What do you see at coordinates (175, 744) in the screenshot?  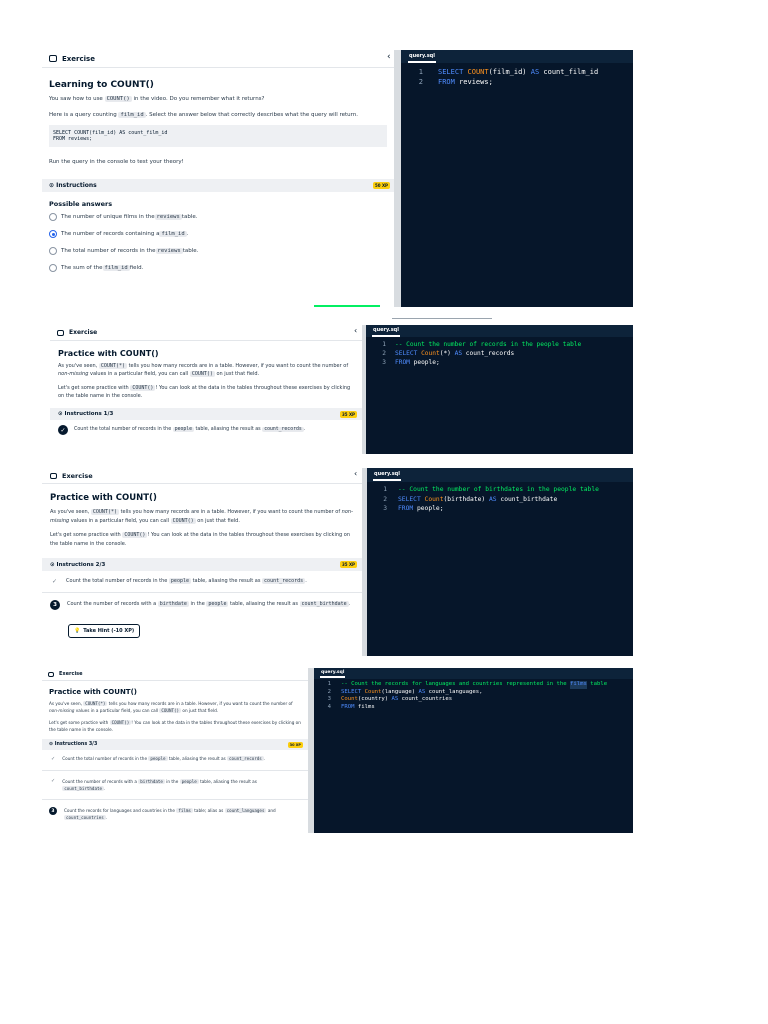 I see `instructions-bar: ⊙ Instructions 3/3 30 XP` at bounding box center [175, 744].